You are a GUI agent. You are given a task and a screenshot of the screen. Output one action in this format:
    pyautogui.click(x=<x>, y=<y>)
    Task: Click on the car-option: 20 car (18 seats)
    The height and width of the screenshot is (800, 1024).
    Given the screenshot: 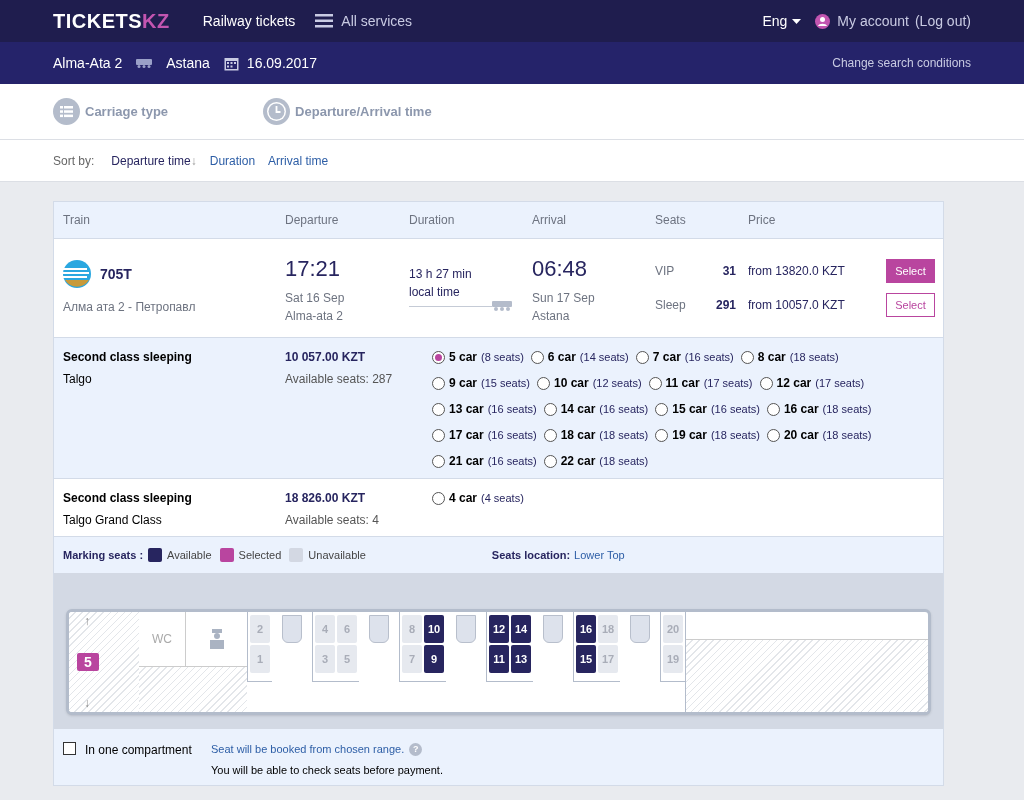 What is the action you would take?
    pyautogui.click(x=819, y=435)
    